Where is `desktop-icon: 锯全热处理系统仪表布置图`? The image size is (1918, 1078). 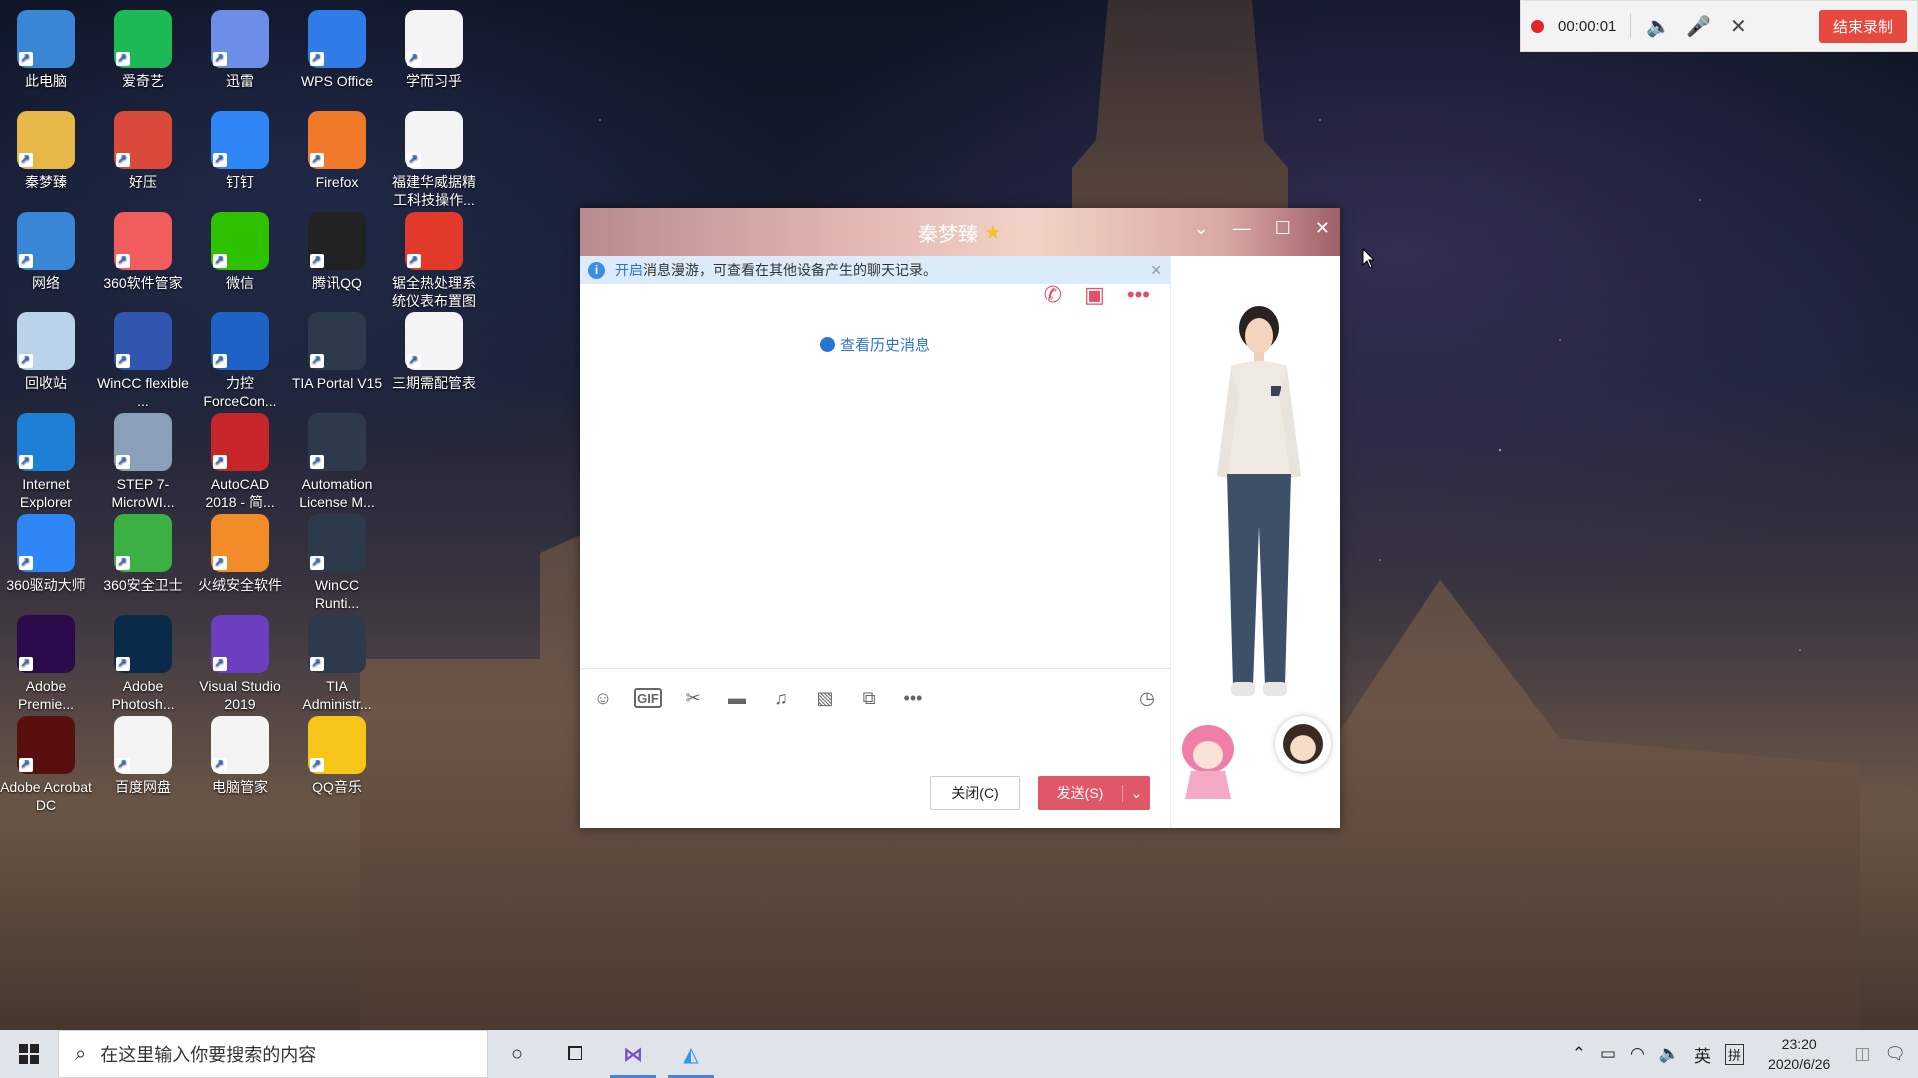 desktop-icon: 锯全热处理系统仪表布置图 is located at coordinates (434, 258).